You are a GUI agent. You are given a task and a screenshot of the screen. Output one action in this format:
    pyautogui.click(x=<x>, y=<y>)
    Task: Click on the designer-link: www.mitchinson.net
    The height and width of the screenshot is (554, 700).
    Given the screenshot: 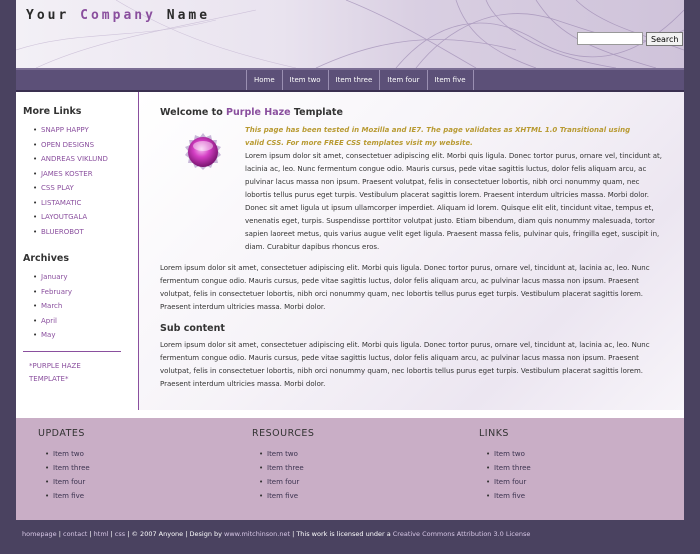 What is the action you would take?
    pyautogui.click(x=257, y=534)
    